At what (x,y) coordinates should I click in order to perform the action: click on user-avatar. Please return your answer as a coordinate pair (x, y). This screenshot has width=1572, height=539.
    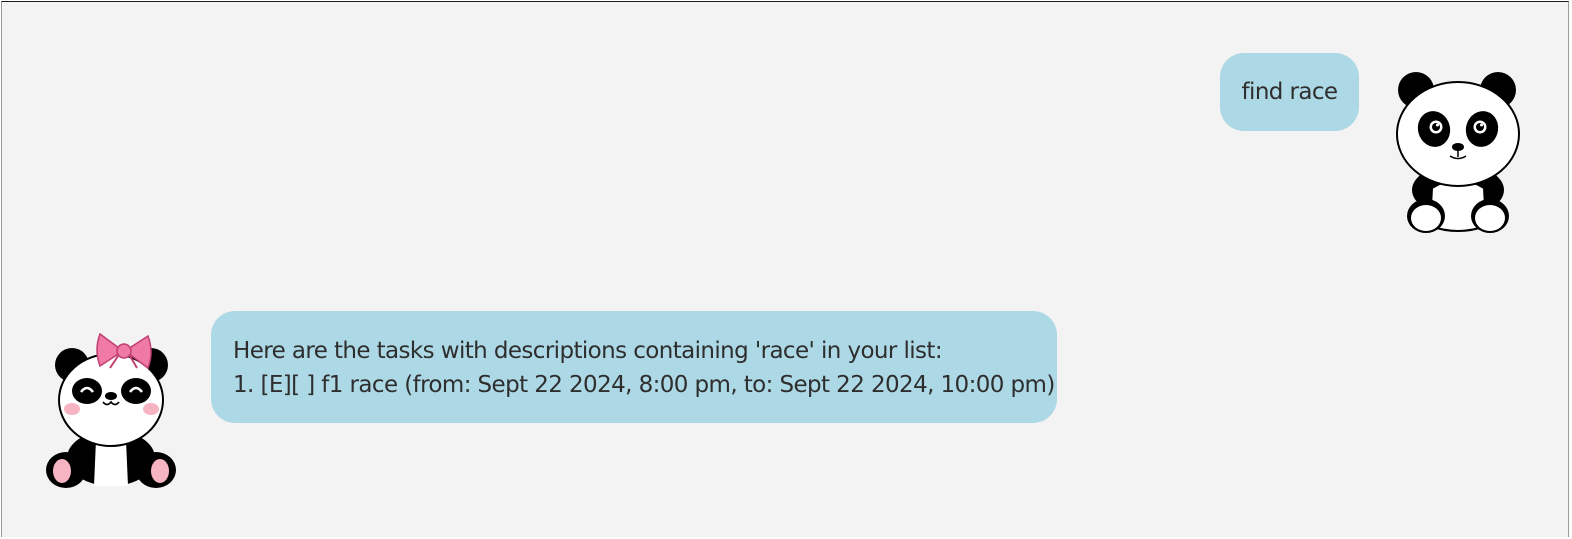
    Looking at the image, I should click on (1458, 153).